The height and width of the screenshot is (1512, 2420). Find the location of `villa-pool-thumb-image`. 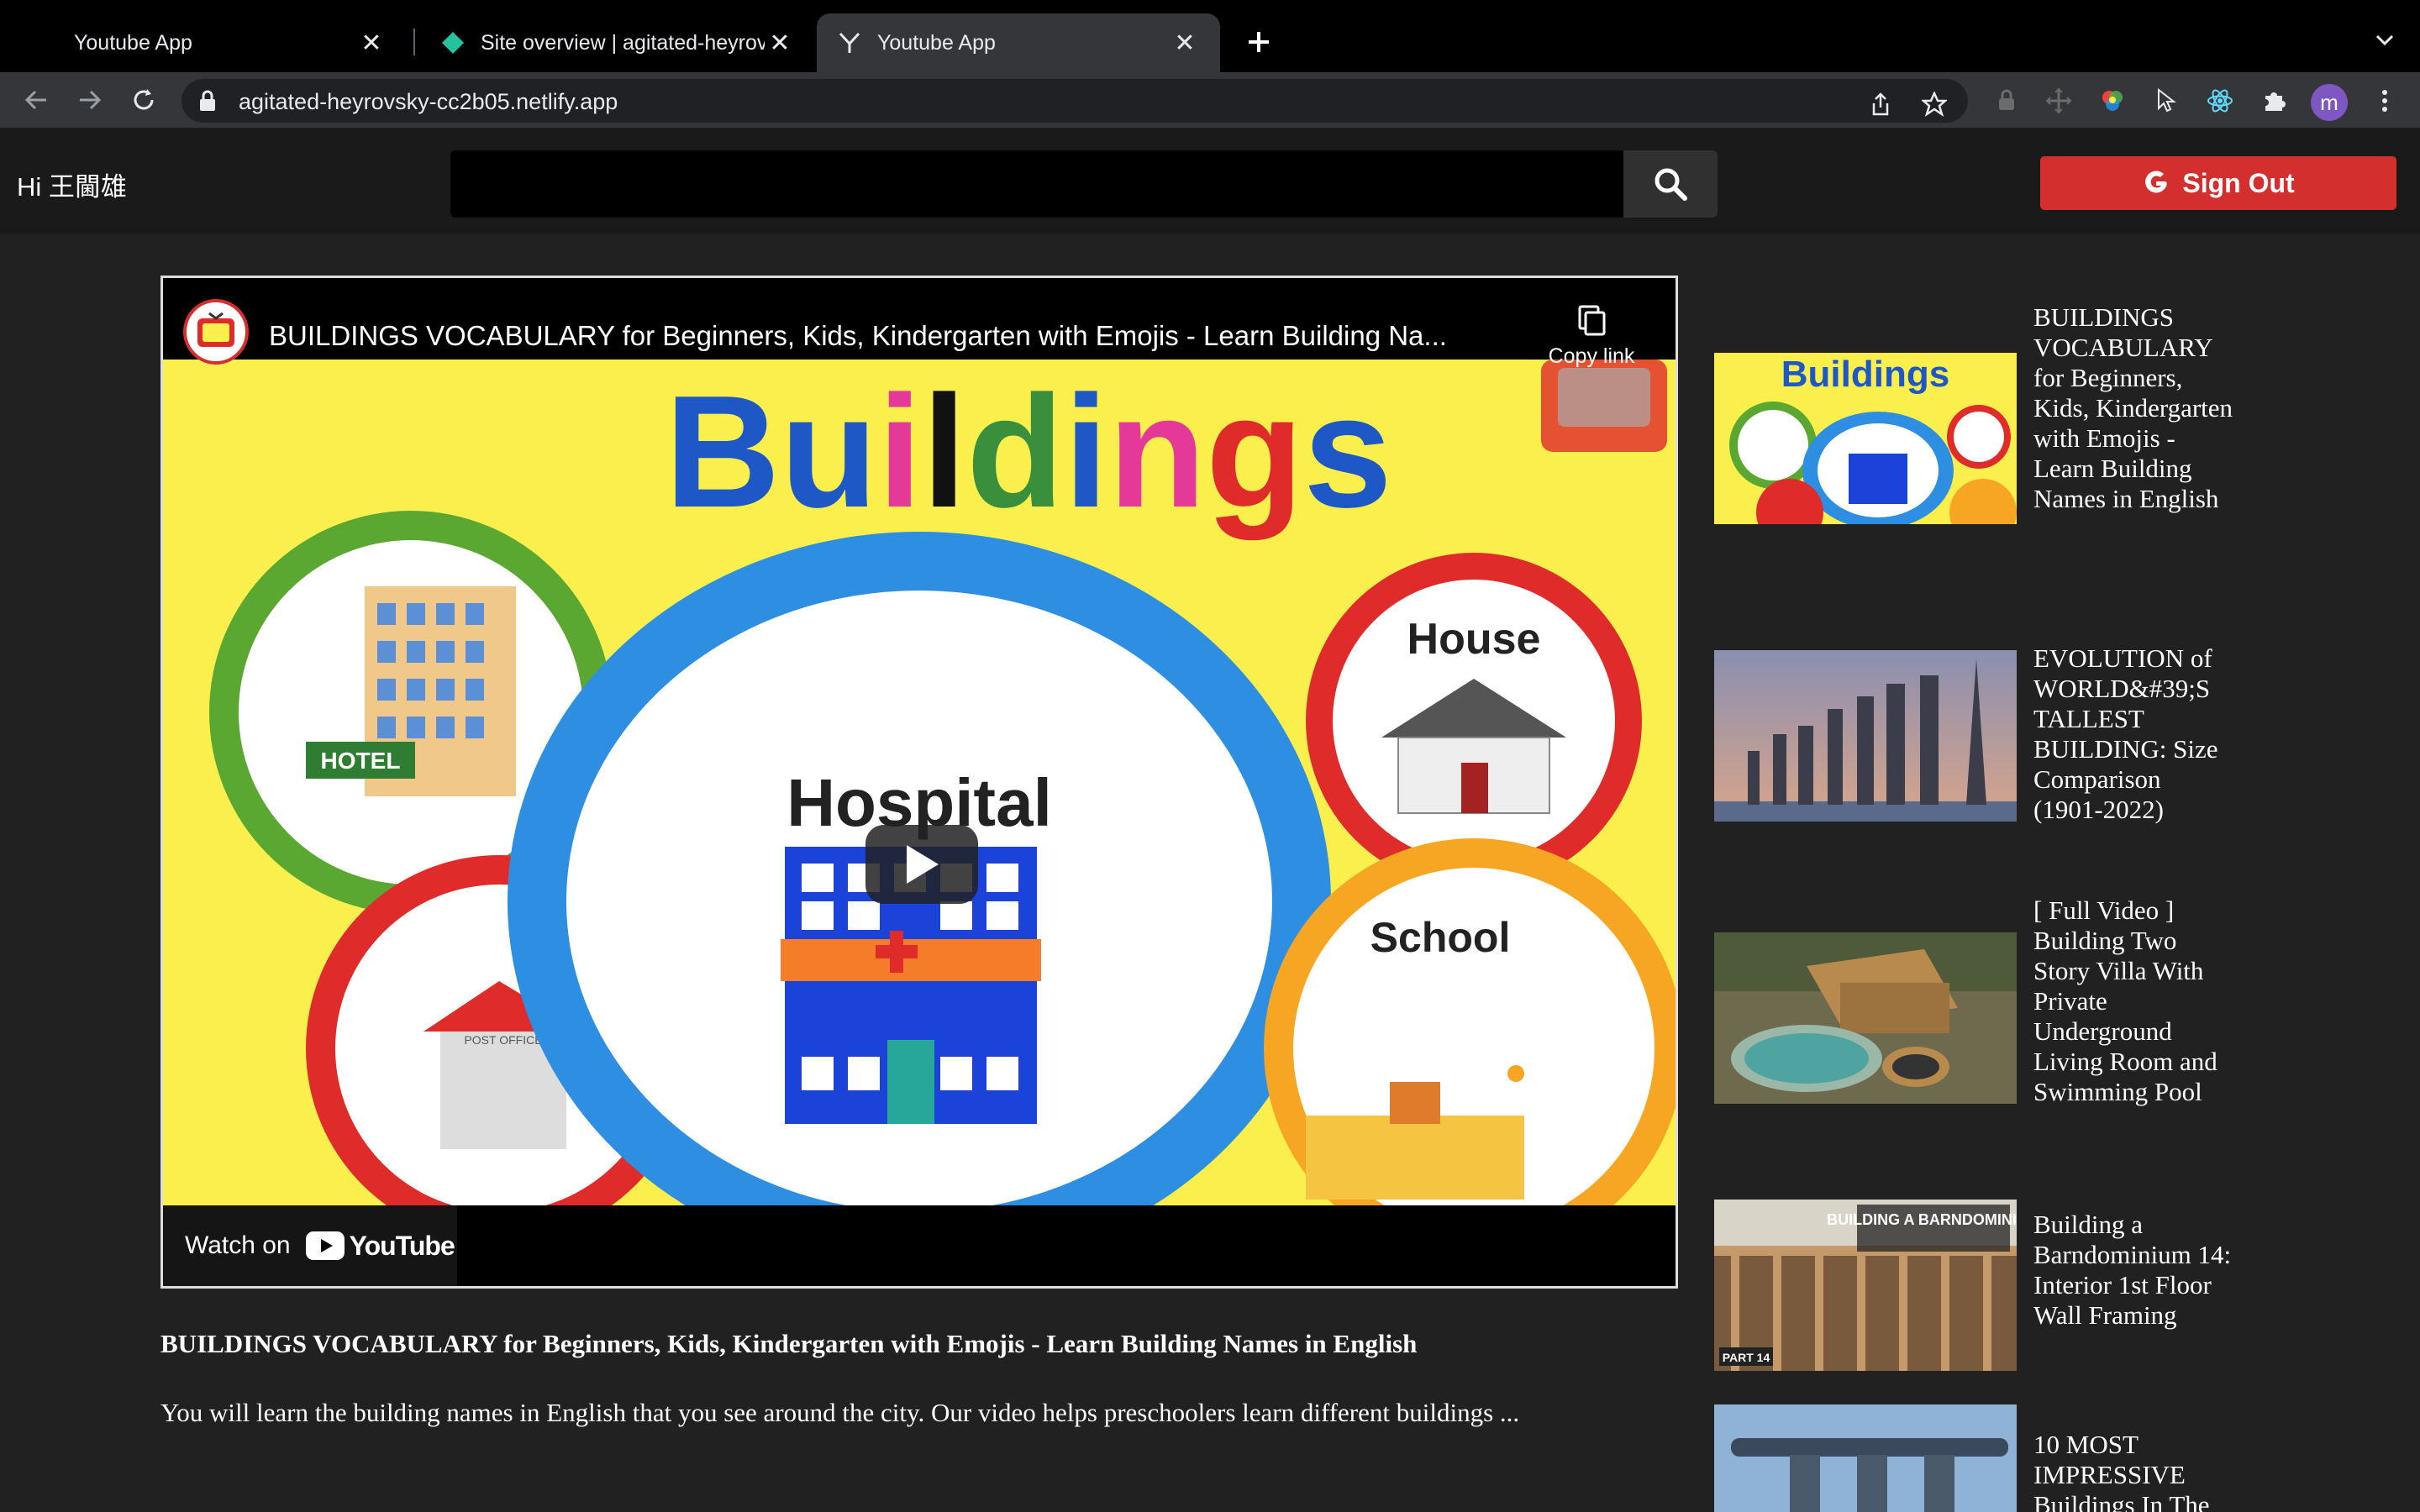

villa-pool-thumb-image is located at coordinates (1865, 1018).